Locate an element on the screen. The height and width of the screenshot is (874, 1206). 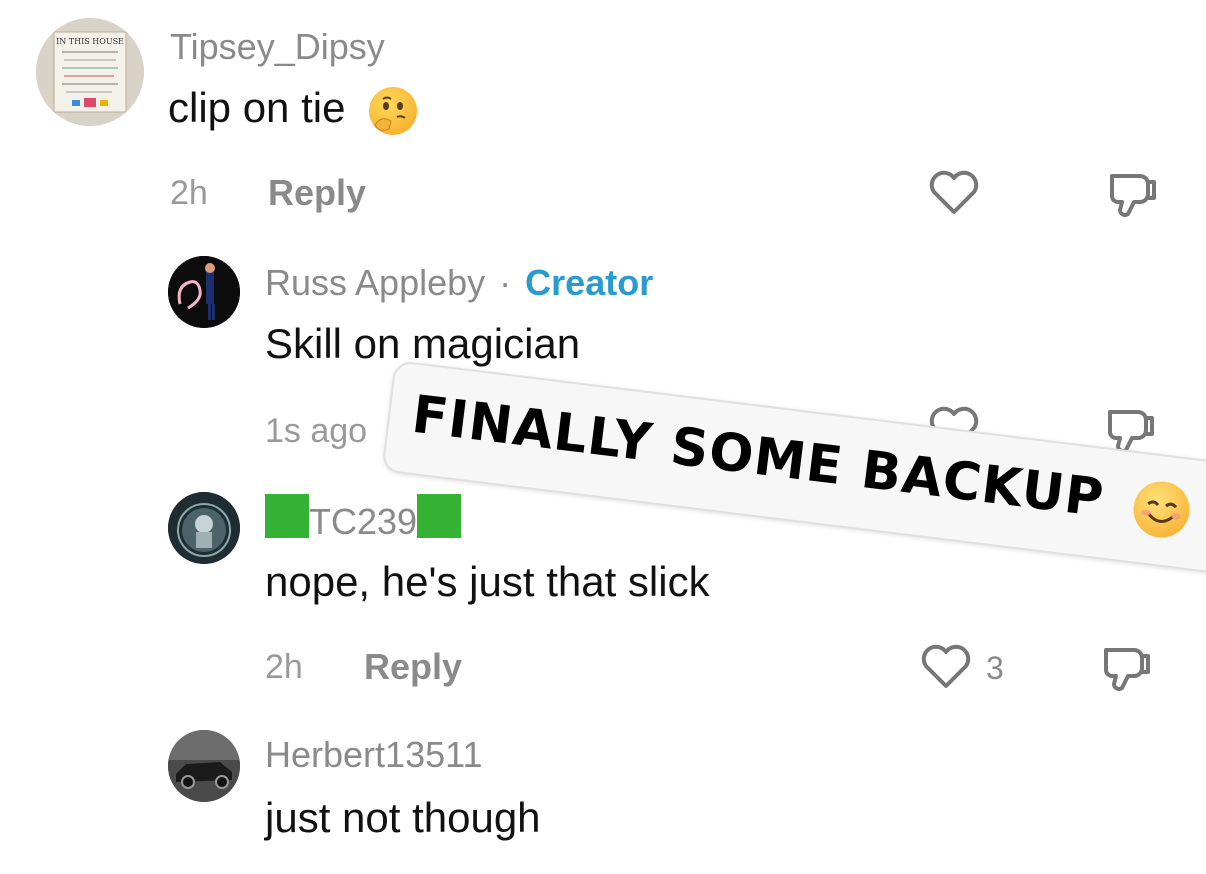
comment-text-herbert: just not though is located at coordinates (403, 817).